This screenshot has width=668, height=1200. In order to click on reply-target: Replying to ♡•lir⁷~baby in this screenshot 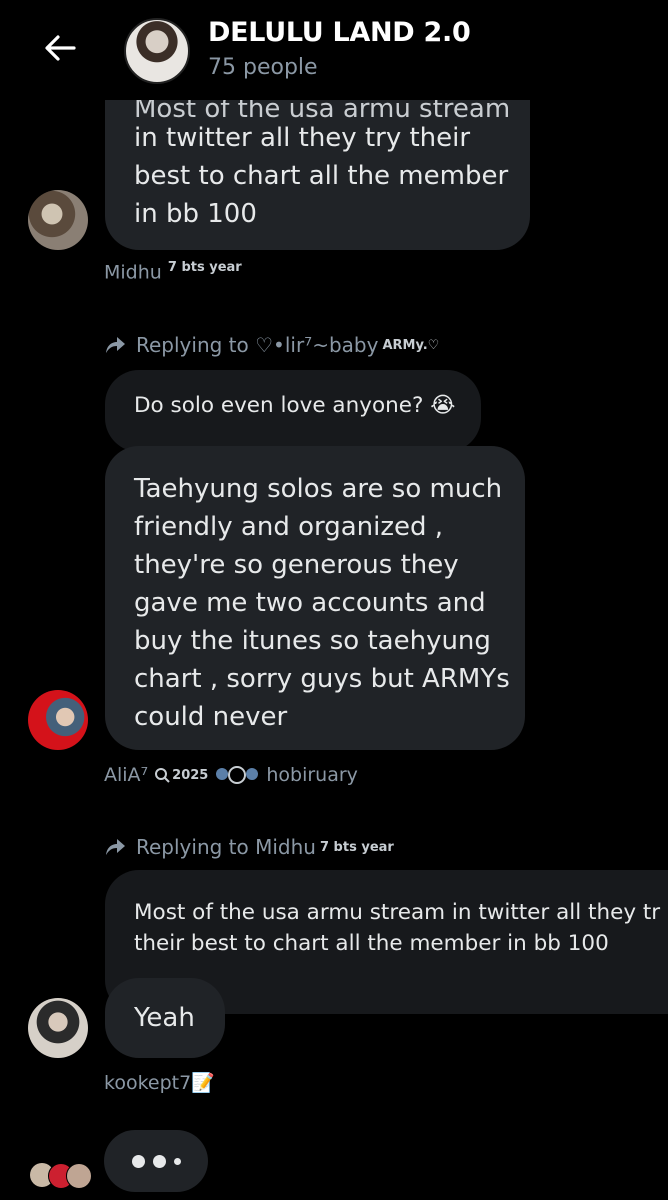, I will do `click(257, 345)`.